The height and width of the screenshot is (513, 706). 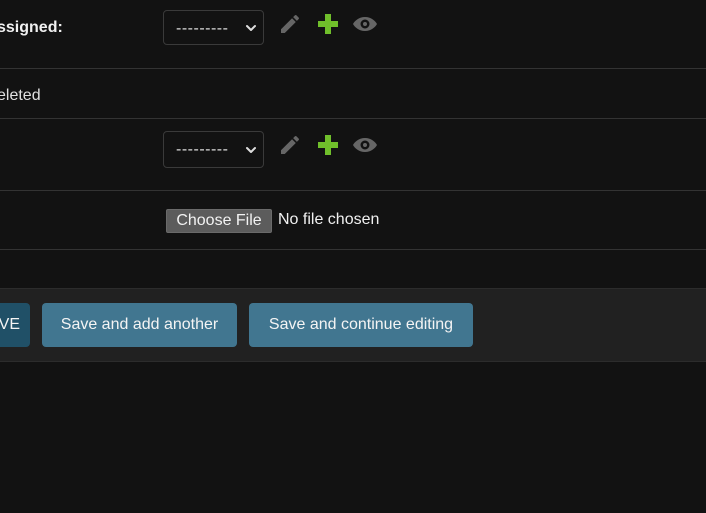 What do you see at coordinates (329, 219) in the screenshot?
I see `file-status-text: No file chosen` at bounding box center [329, 219].